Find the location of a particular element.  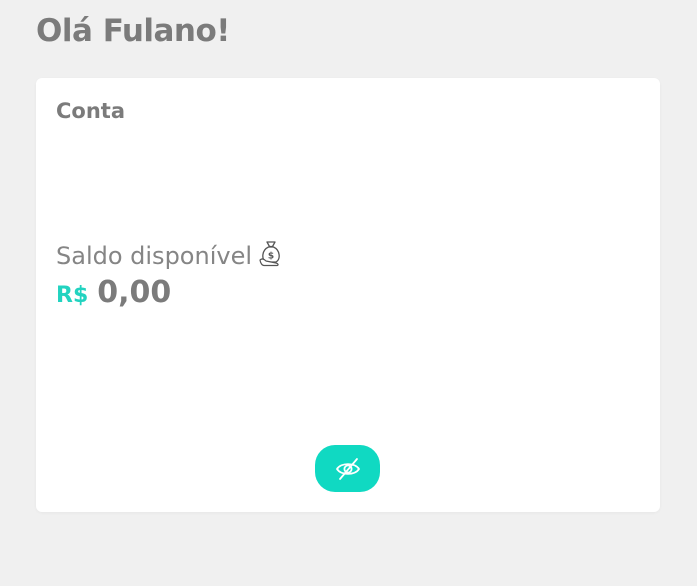

toggle-balance-visibility-button is located at coordinates (347, 468).